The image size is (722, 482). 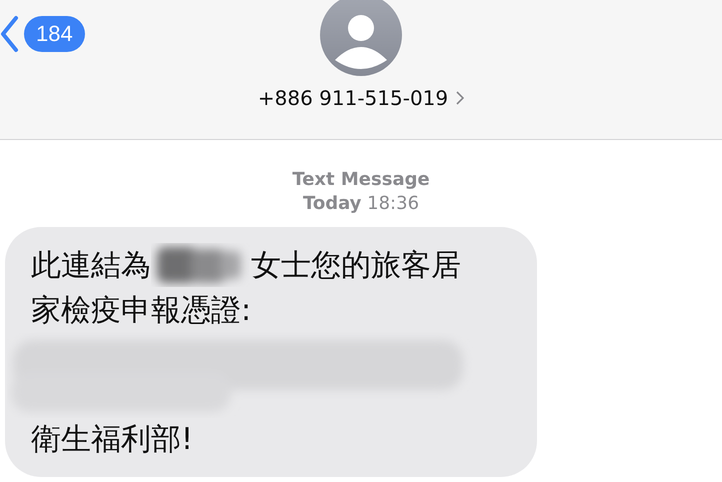 I want to click on message-type-label: Text Message, so click(x=361, y=180).